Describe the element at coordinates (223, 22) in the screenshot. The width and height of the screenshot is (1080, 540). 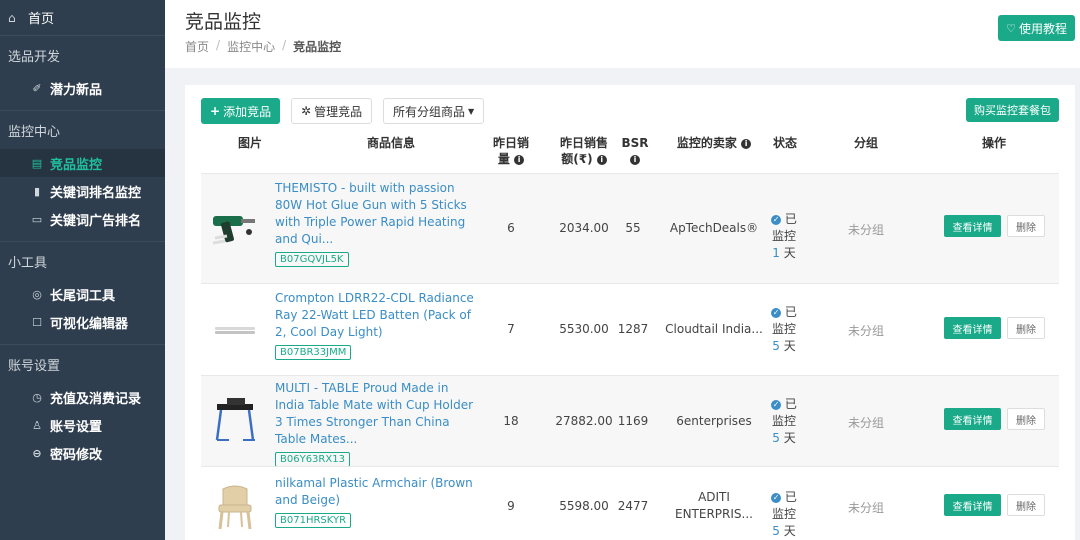
I see `page-title: 竞品监控` at that location.